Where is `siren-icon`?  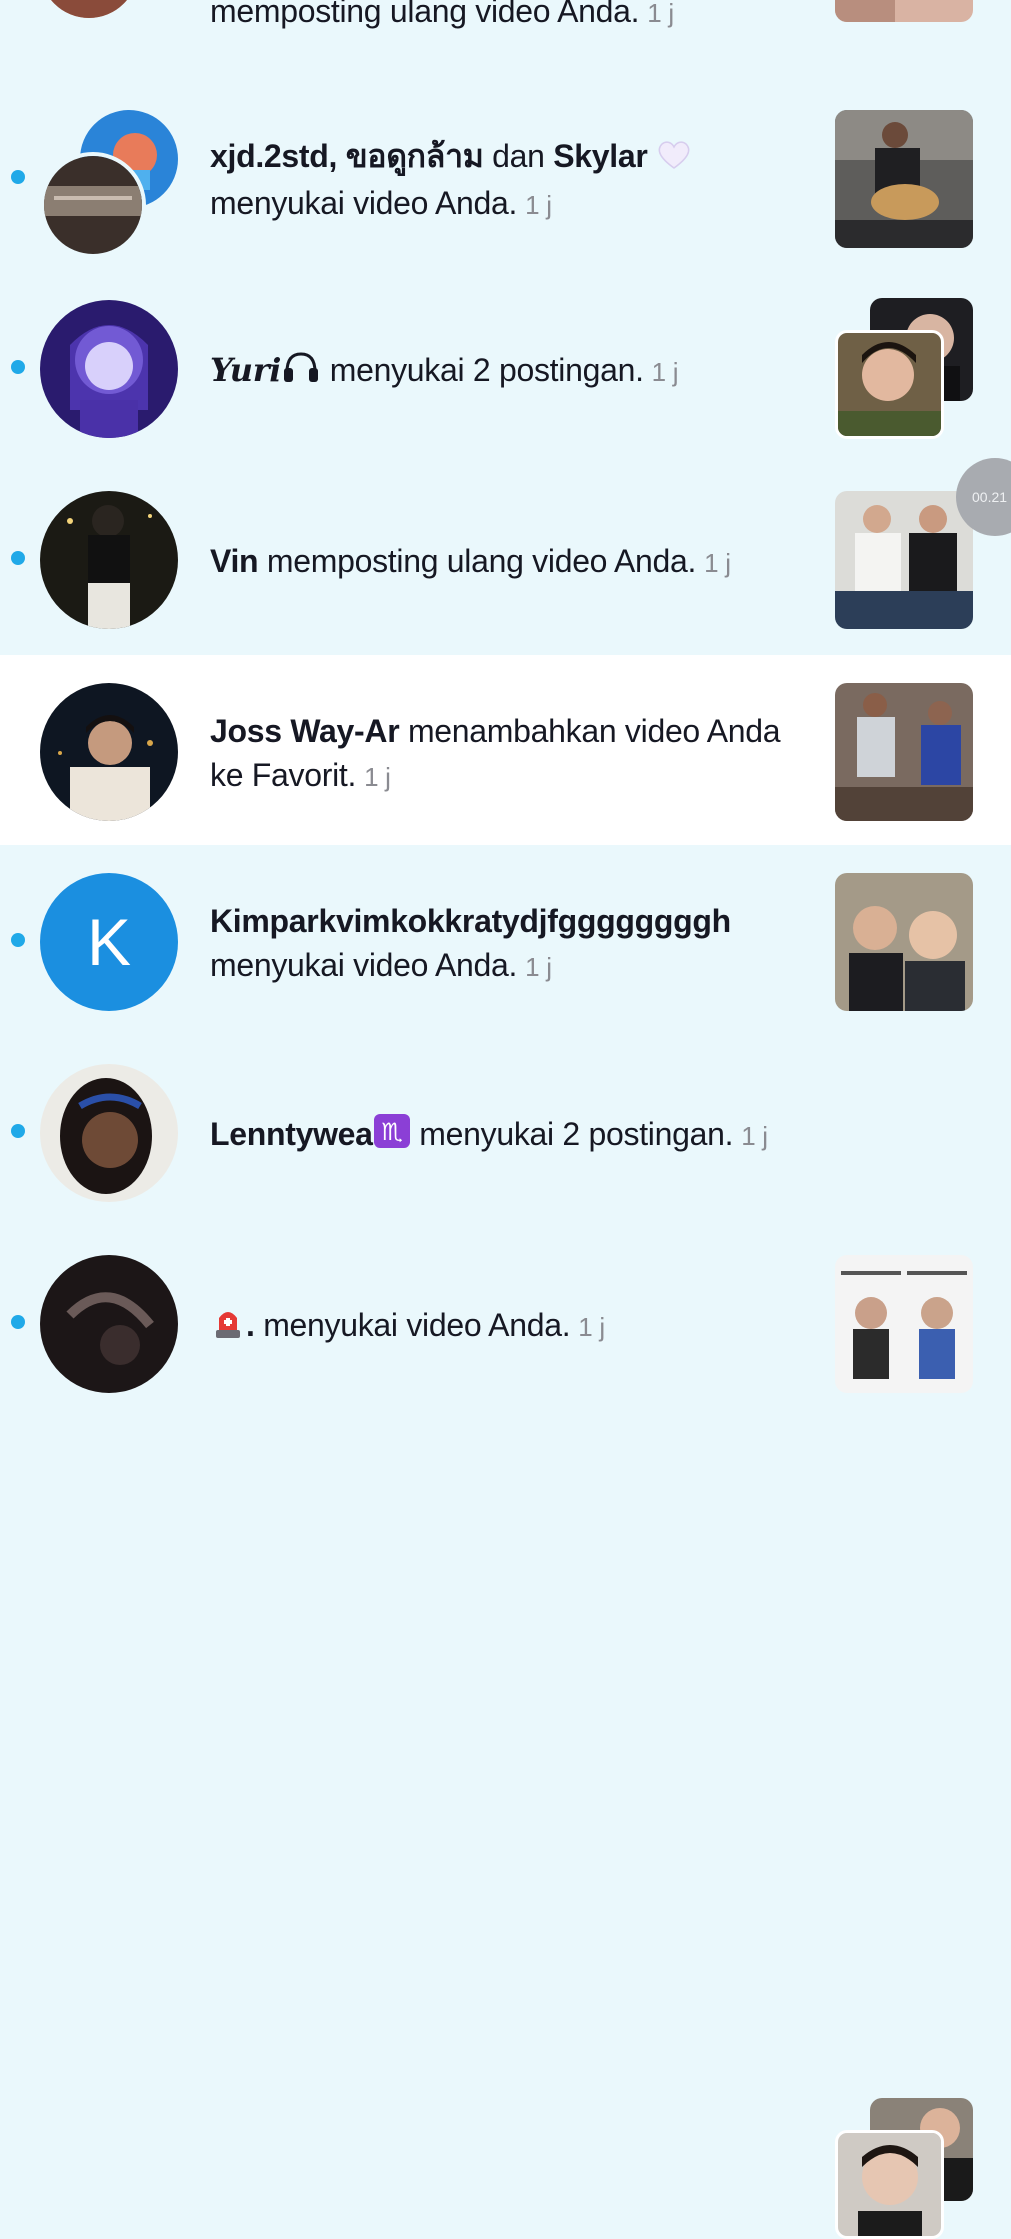
siren-icon is located at coordinates (228, 1327).